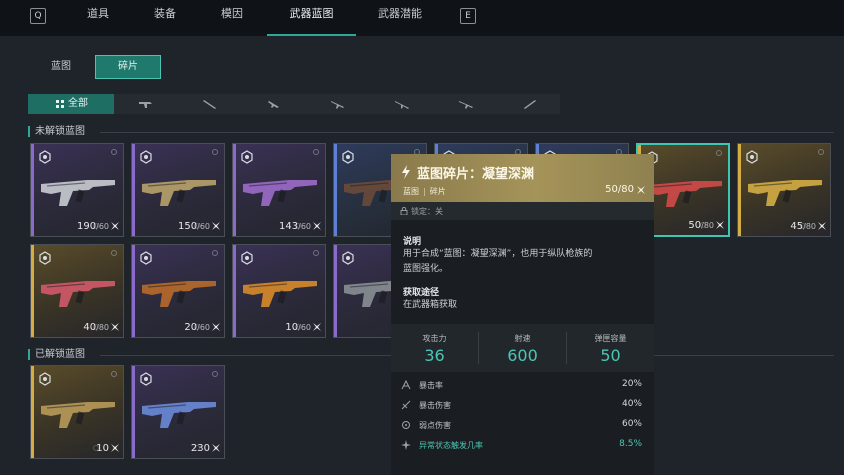 This screenshot has width=844, height=475. What do you see at coordinates (434, 338) in the screenshot?
I see `stat-label: 攻击力` at bounding box center [434, 338].